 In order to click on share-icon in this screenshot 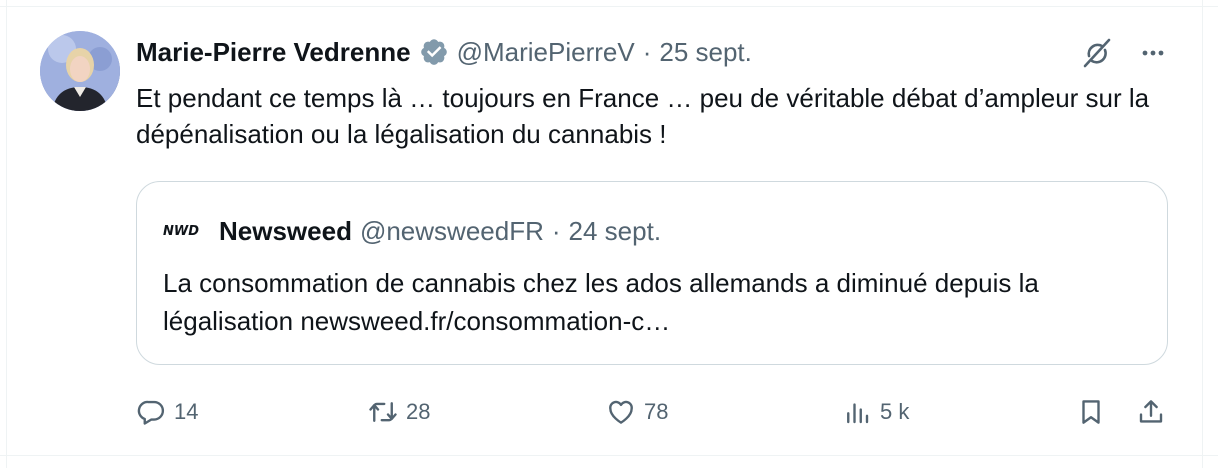, I will do `click(1151, 411)`.